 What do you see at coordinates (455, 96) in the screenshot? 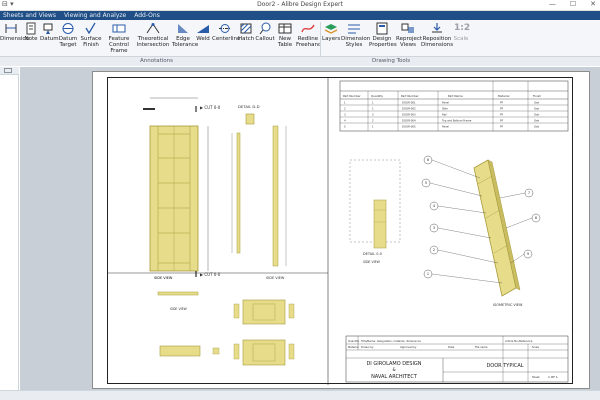
I see `svg-text: Part Name` at bounding box center [455, 96].